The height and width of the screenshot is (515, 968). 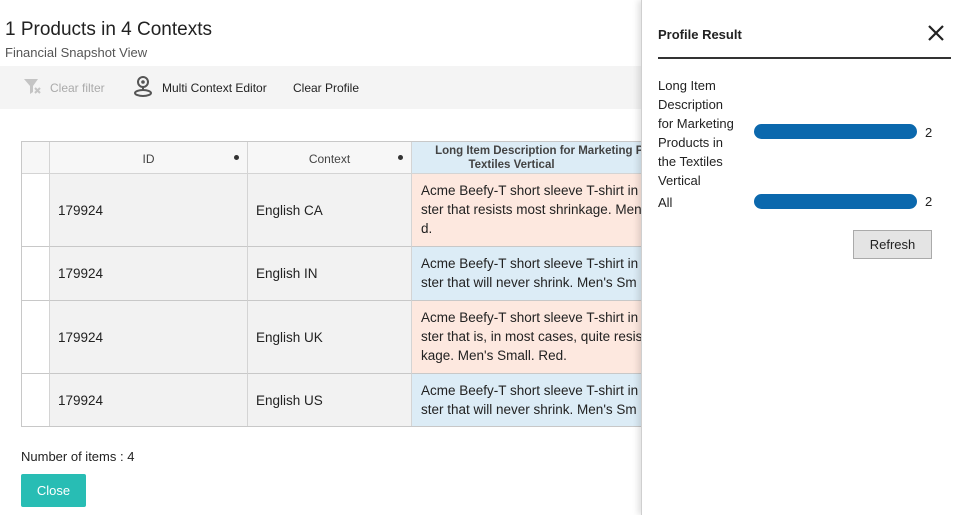 I want to click on multi-context-editor-button: Multi Context Editor, so click(x=199, y=87).